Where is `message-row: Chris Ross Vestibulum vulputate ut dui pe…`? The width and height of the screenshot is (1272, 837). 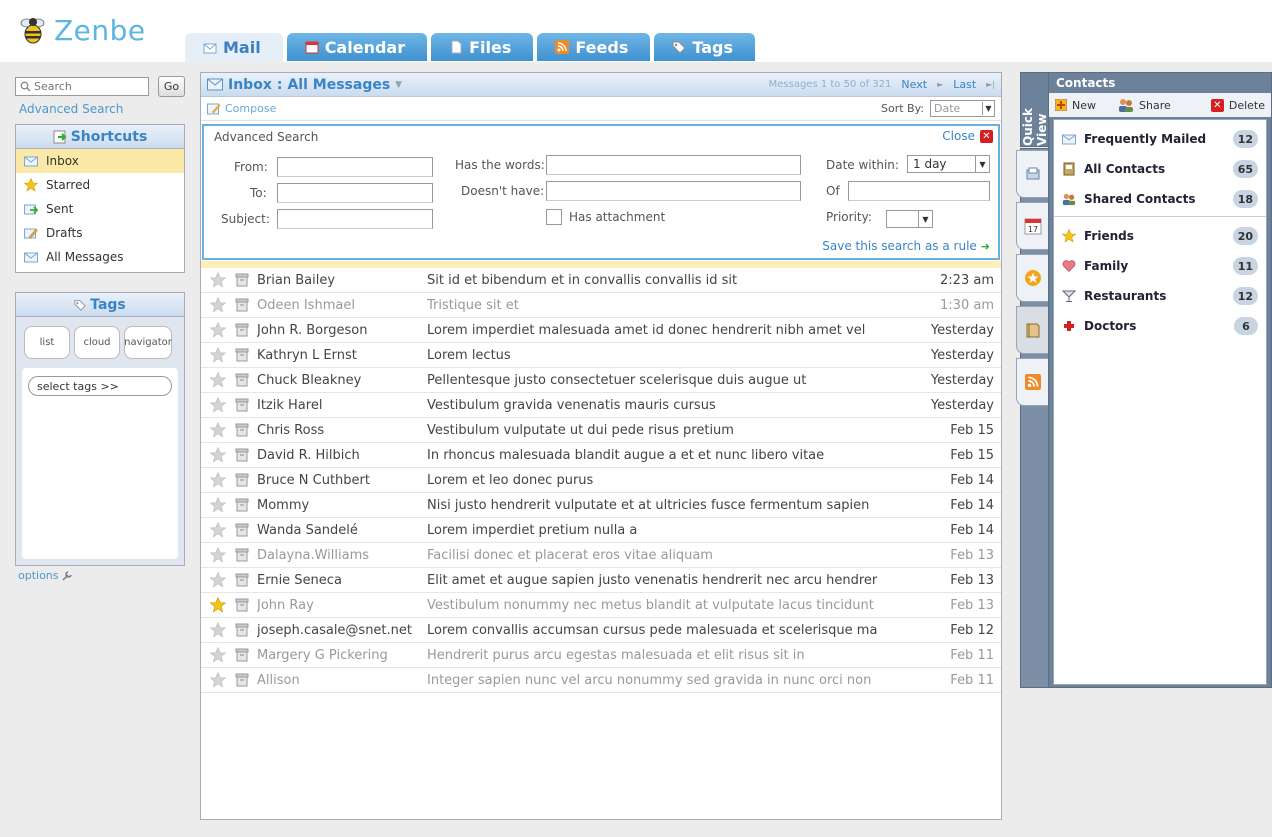
message-row: Chris Ross Vestibulum vulputate ut dui pe… is located at coordinates (601, 430).